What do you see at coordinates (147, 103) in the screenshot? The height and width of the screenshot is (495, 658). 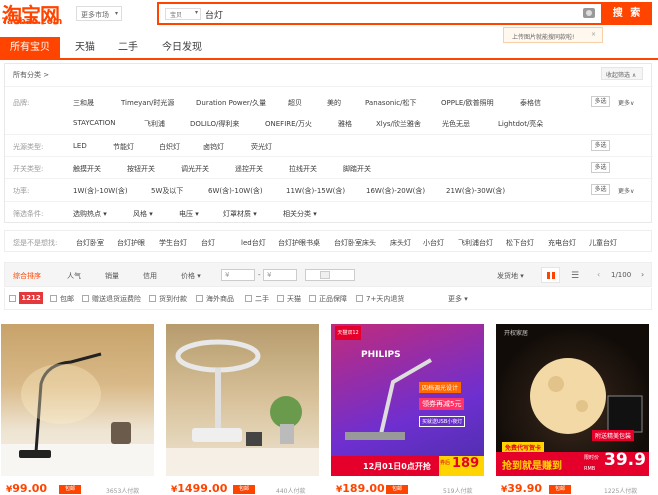 I see `brand-item: Timeyan/时光源` at bounding box center [147, 103].